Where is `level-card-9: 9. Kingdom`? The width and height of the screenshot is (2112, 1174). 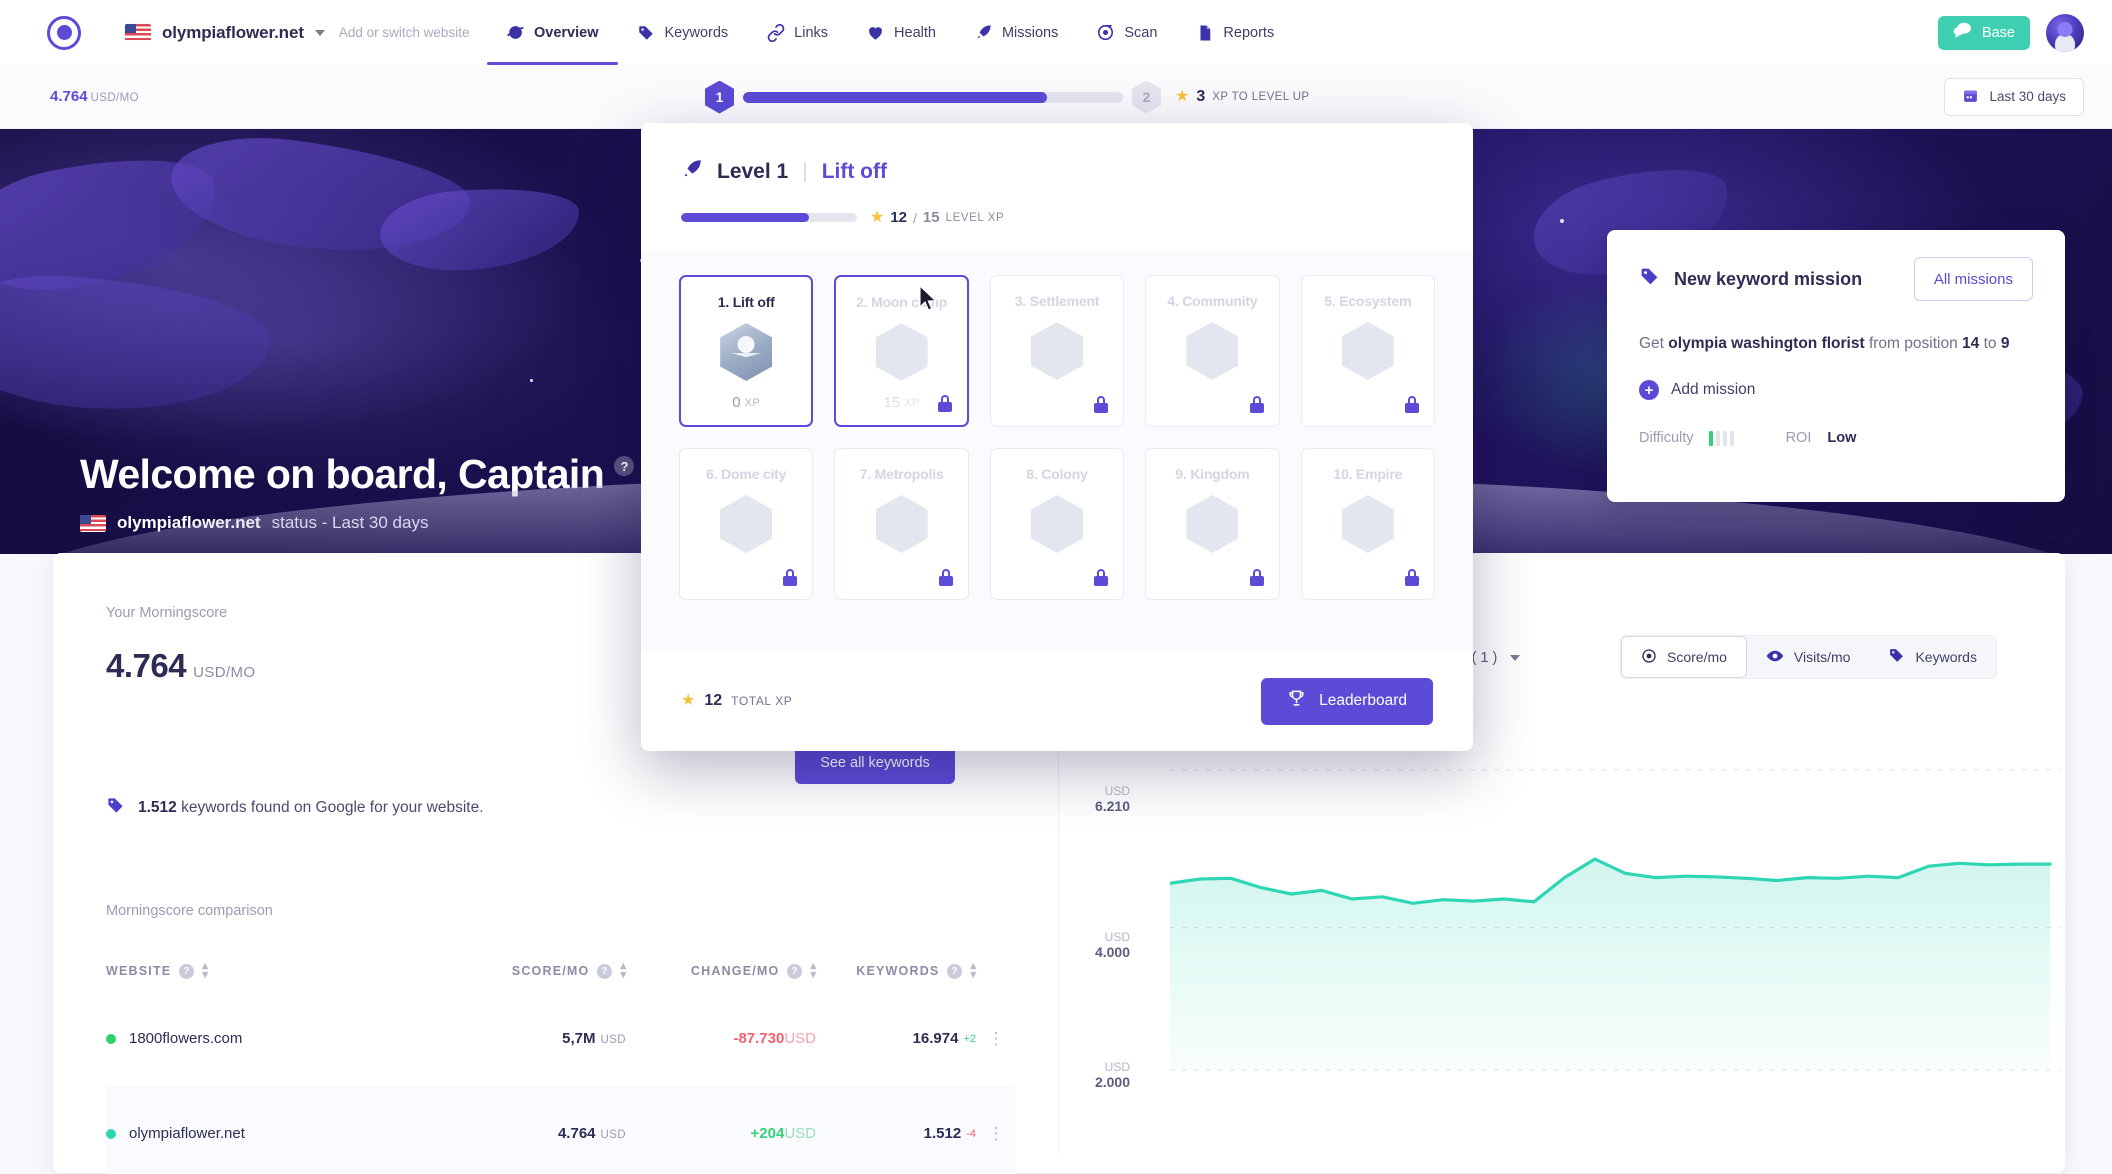 level-card-9: 9. Kingdom is located at coordinates (1212, 524).